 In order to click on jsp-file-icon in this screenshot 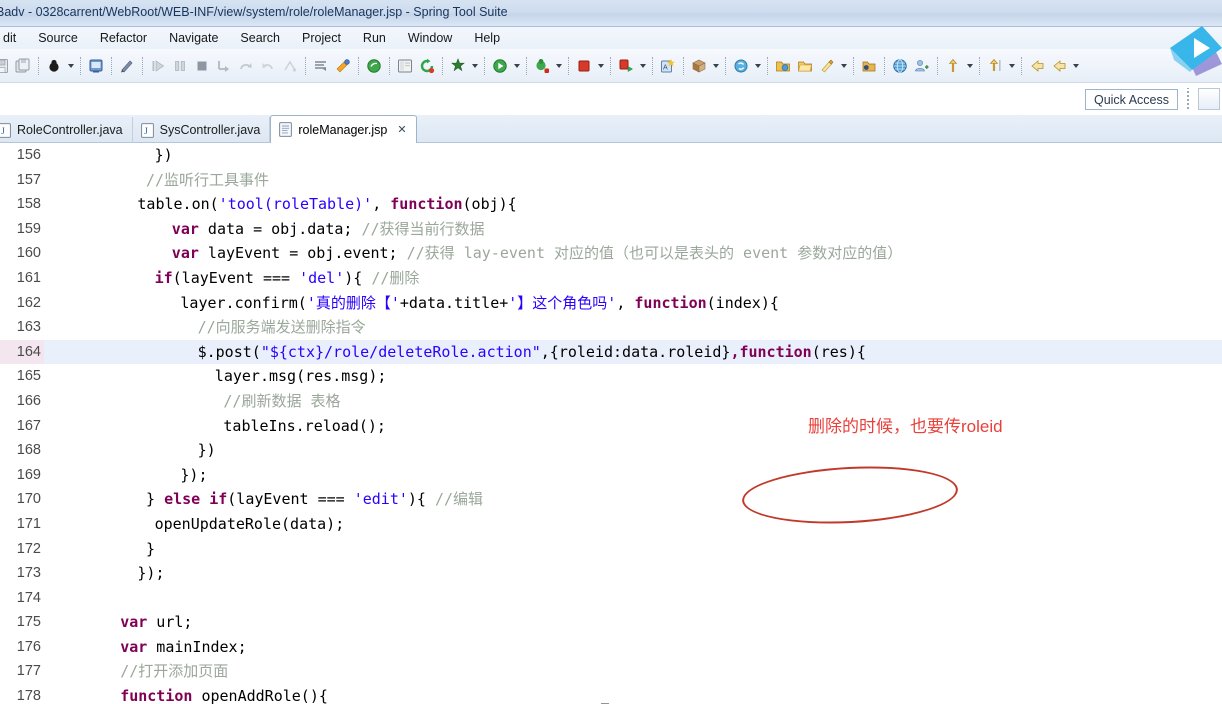, I will do `click(286, 129)`.